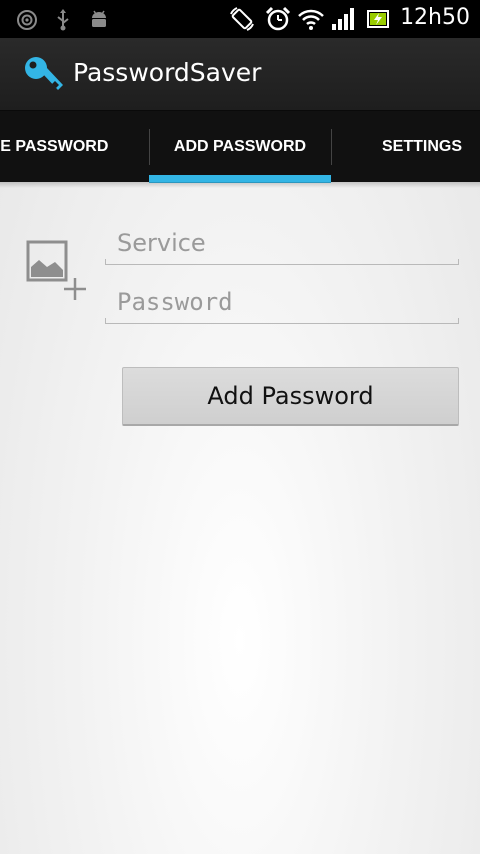 Image resolution: width=480 pixels, height=854 pixels. Describe the element at coordinates (343, 19) in the screenshot. I see `signal-icon` at that location.